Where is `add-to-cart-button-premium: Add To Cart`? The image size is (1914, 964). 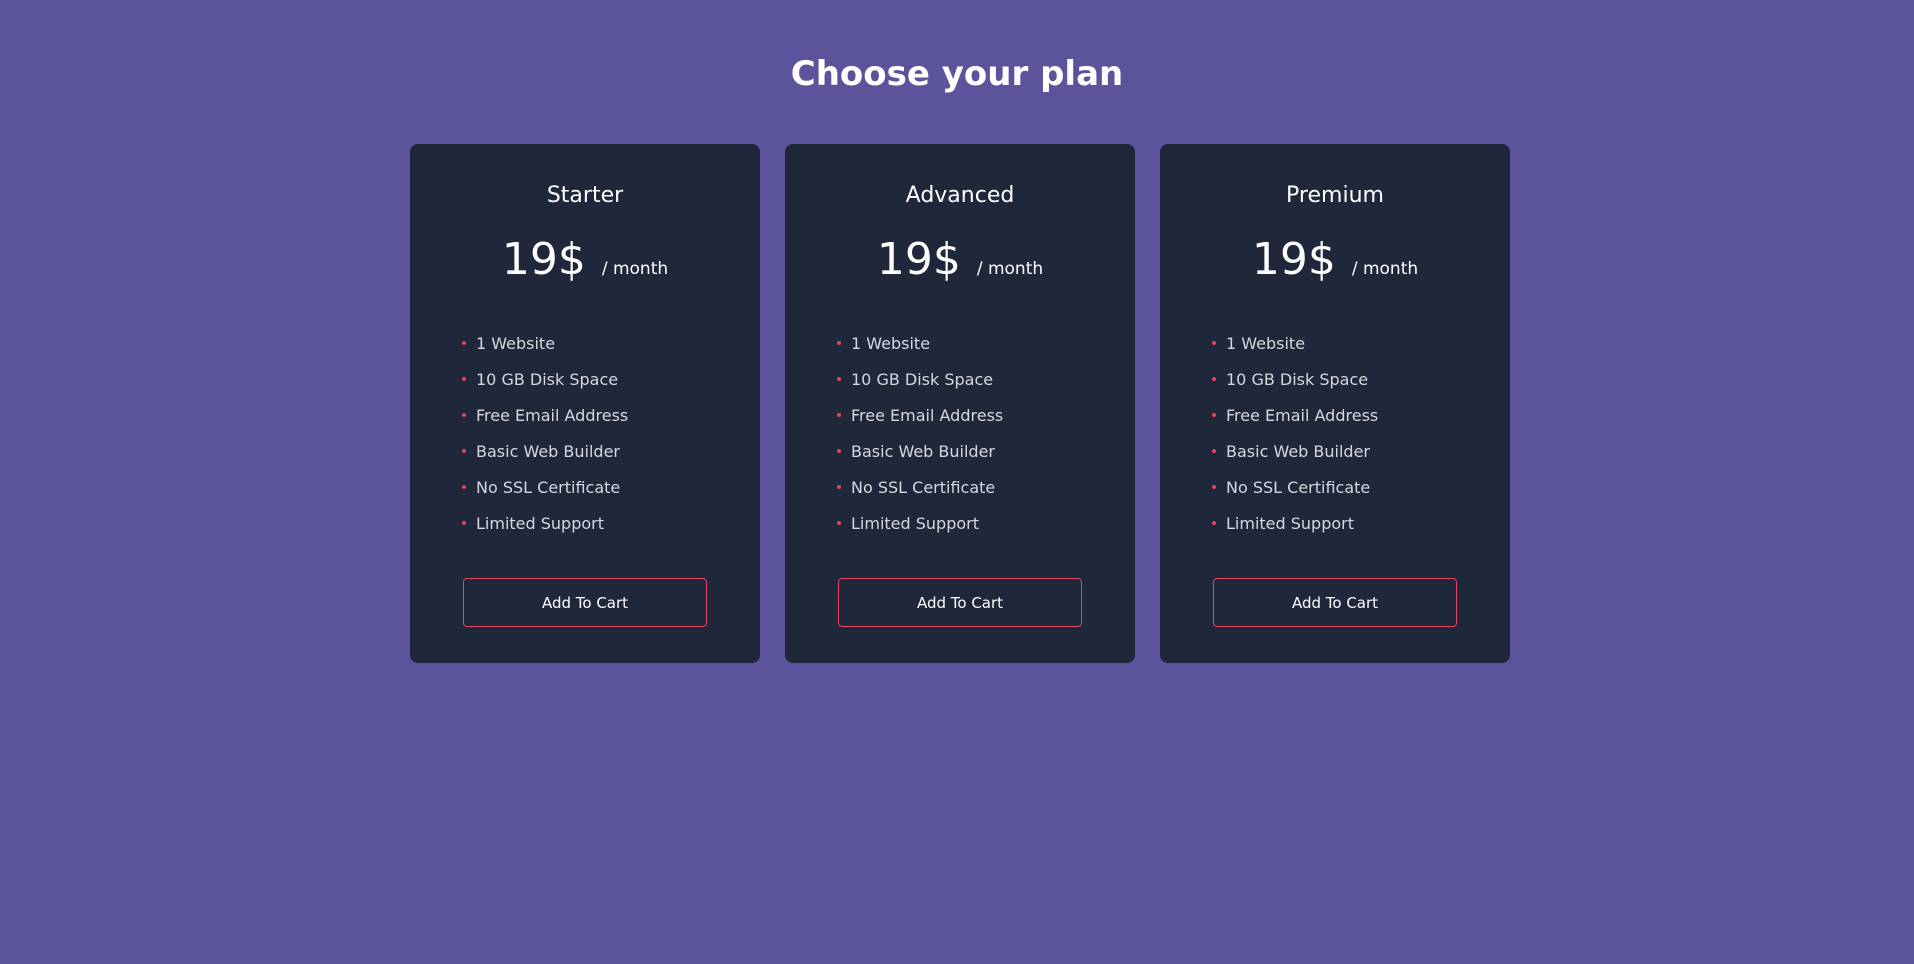 add-to-cart-button-premium: Add To Cart is located at coordinates (1335, 602).